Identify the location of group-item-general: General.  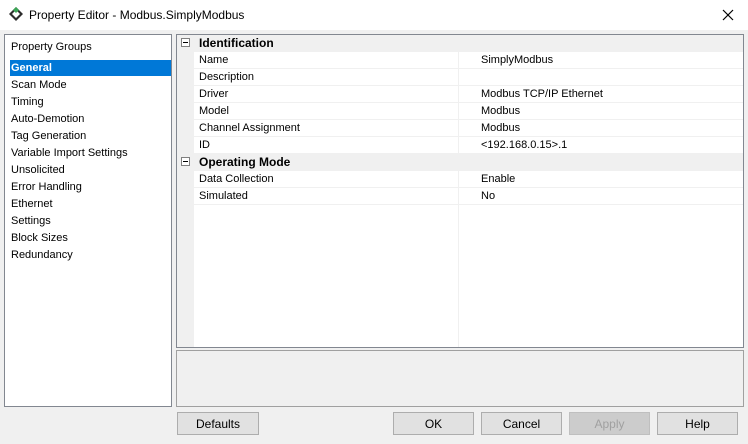
(90, 68).